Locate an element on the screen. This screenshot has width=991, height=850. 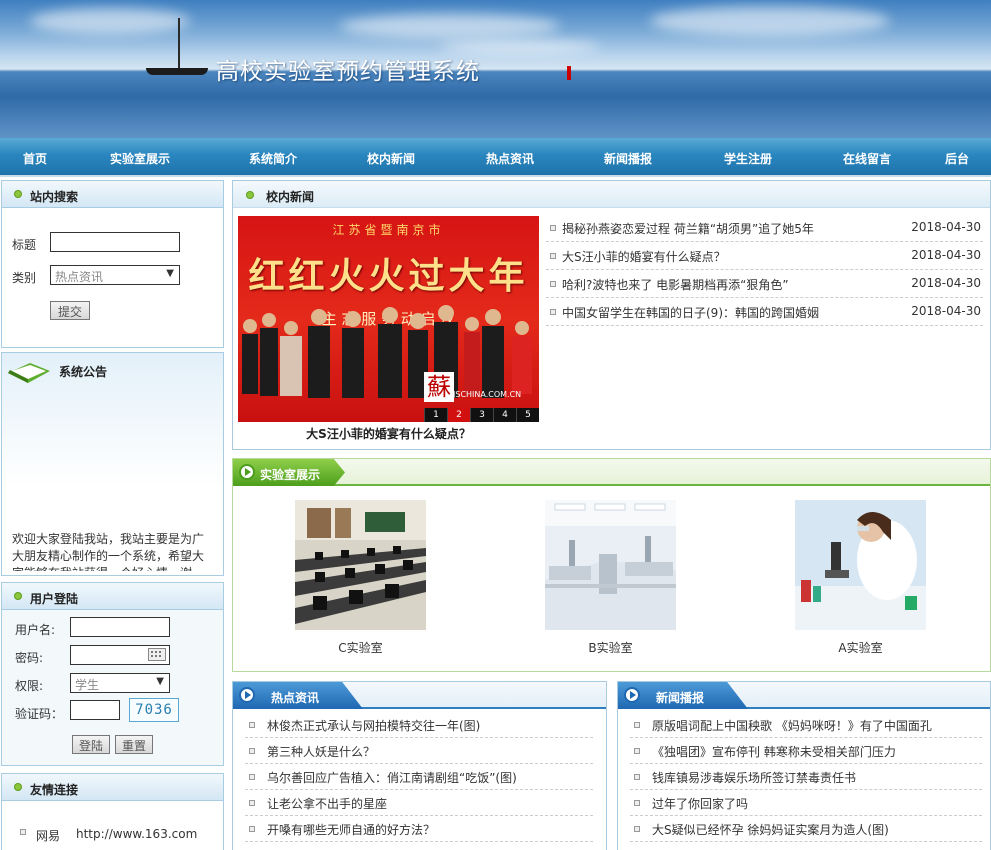
slider-page-4: 4 is located at coordinates (504, 415).